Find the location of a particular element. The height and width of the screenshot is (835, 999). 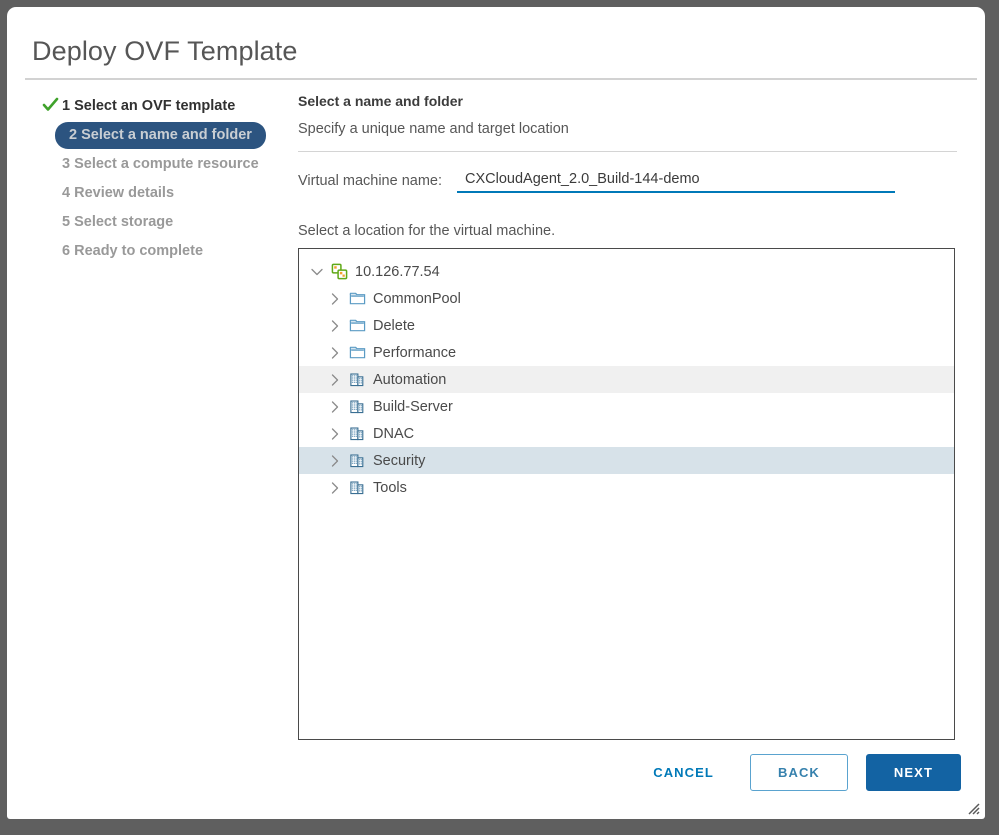

tree-row: Tools is located at coordinates (626, 487).